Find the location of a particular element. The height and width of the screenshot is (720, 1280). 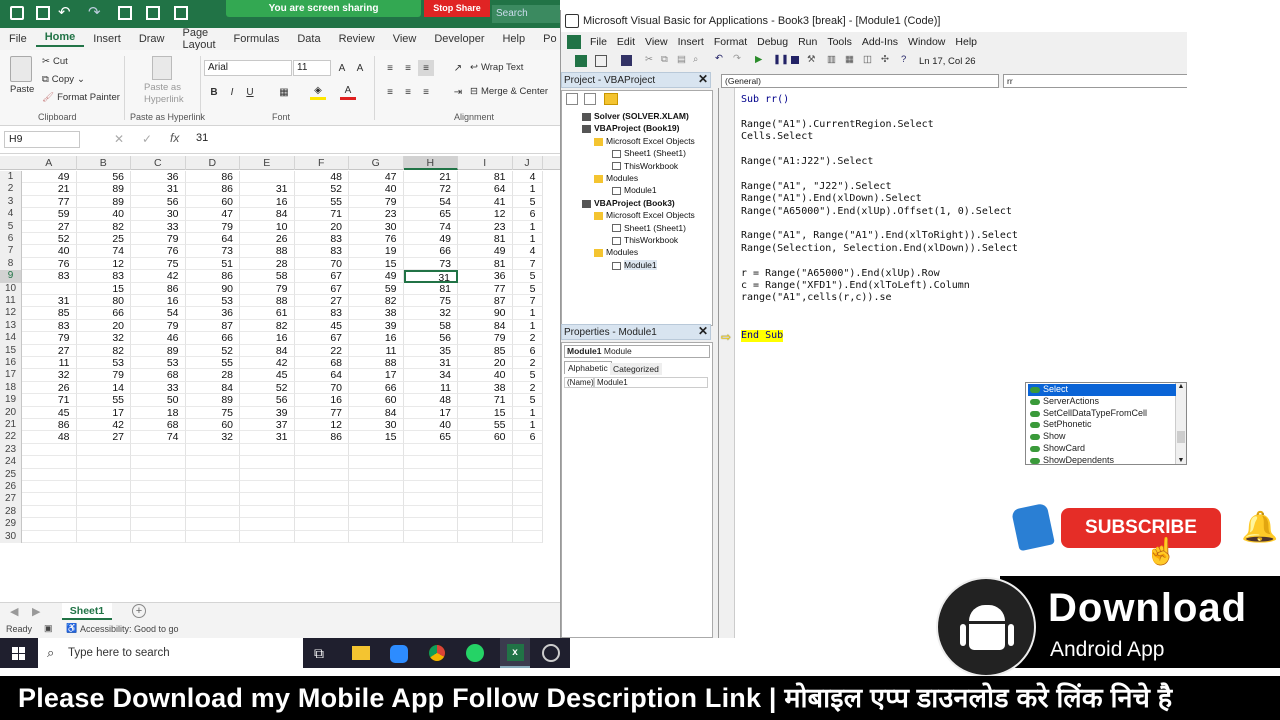

cell: 12 is located at coordinates (485, 214).